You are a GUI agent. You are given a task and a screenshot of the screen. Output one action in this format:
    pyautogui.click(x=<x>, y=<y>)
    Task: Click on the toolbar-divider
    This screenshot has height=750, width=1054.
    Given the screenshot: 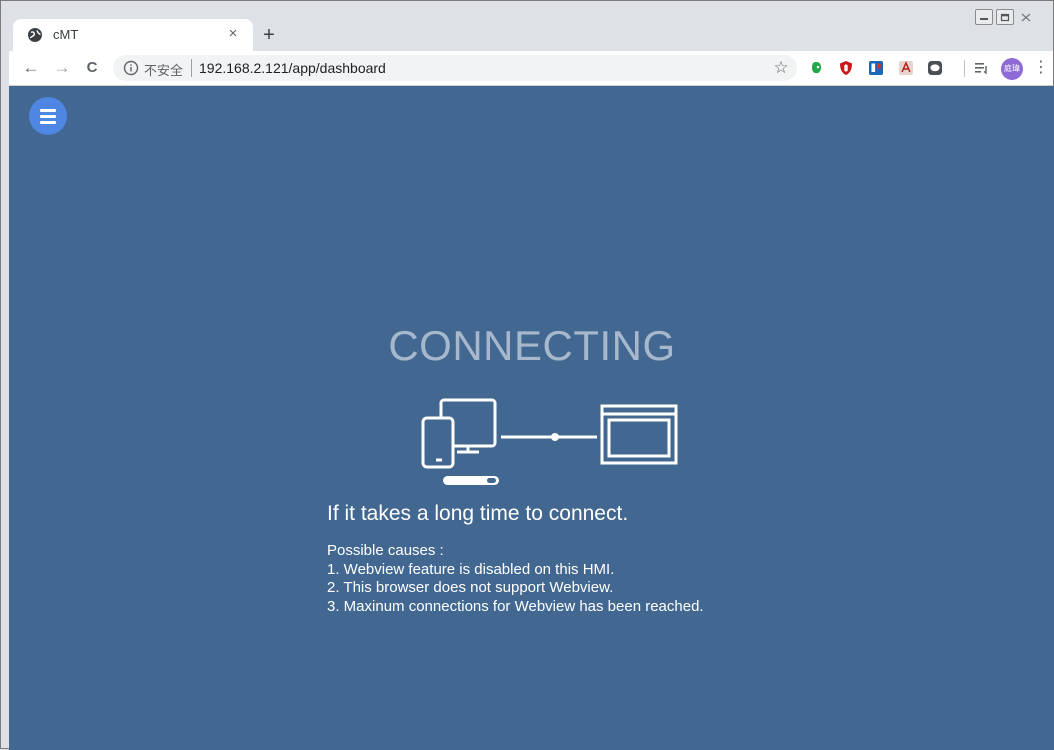 What is the action you would take?
    pyautogui.click(x=964, y=68)
    